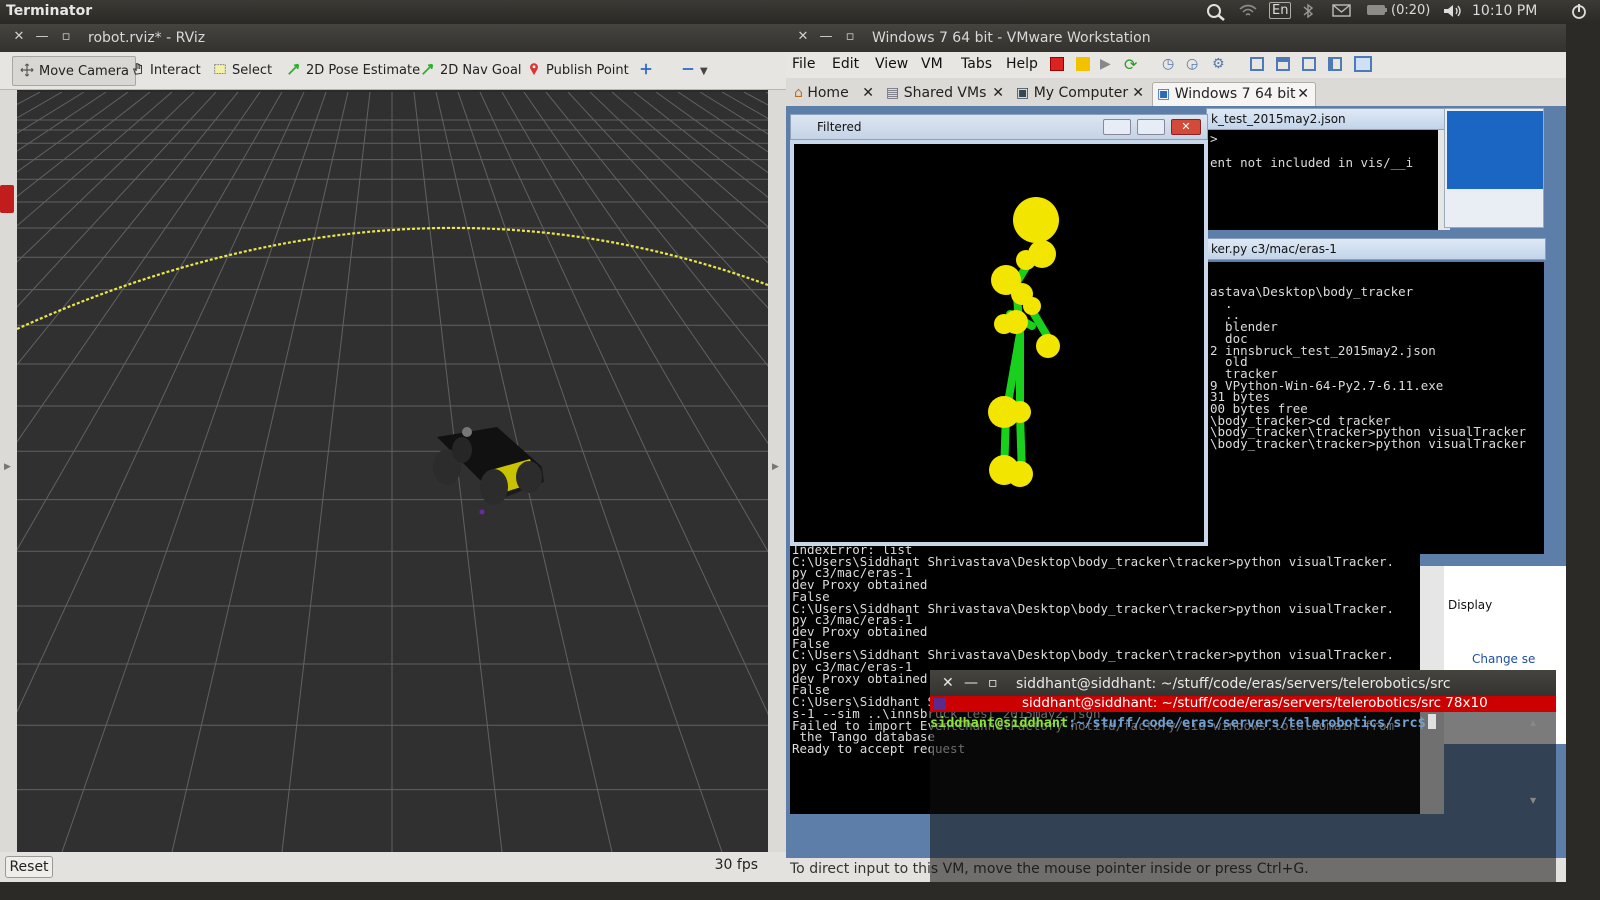 The height and width of the screenshot is (900, 1600). Describe the element at coordinates (1151, 127) in the screenshot. I see `maximize-icon` at that location.